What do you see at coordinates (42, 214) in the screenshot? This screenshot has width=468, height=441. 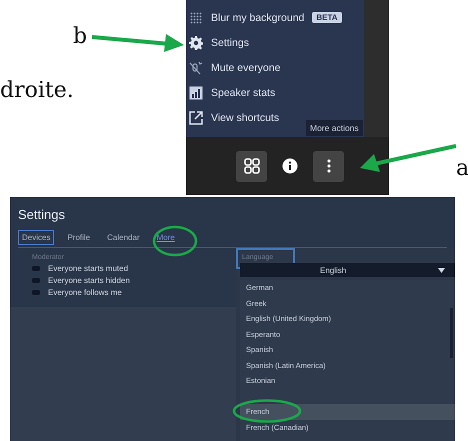 I see `dialog-title: Settings` at bounding box center [42, 214].